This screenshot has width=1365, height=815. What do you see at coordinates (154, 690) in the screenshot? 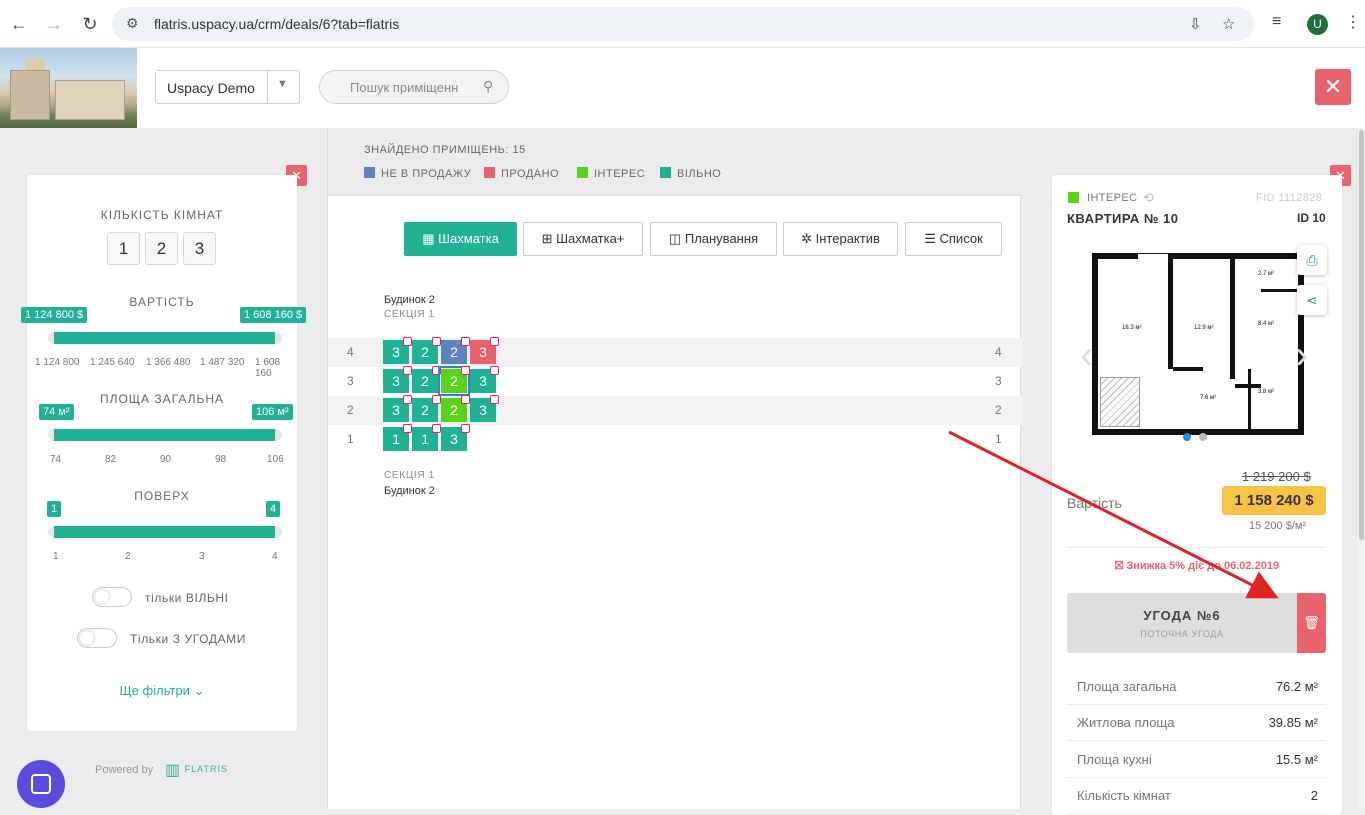
I see `more-filters-label: Ще фільтри` at bounding box center [154, 690].